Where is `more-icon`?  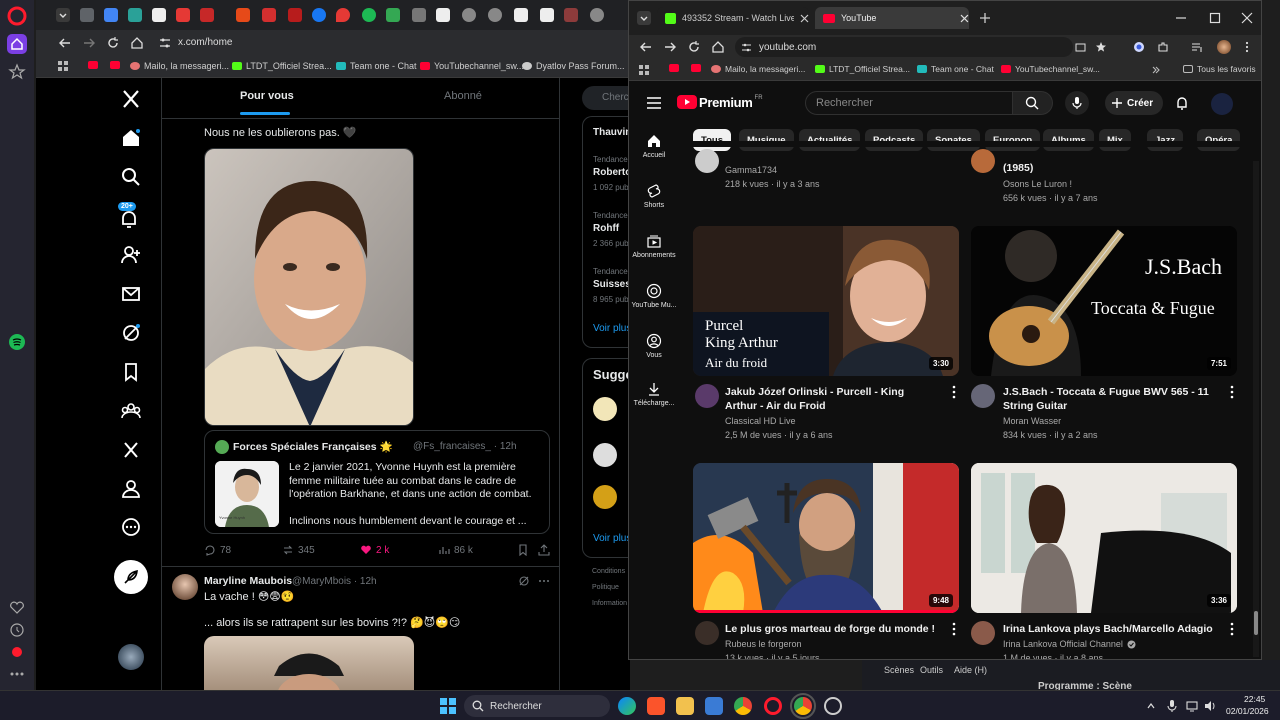 more-icon is located at coordinates (17, 674).